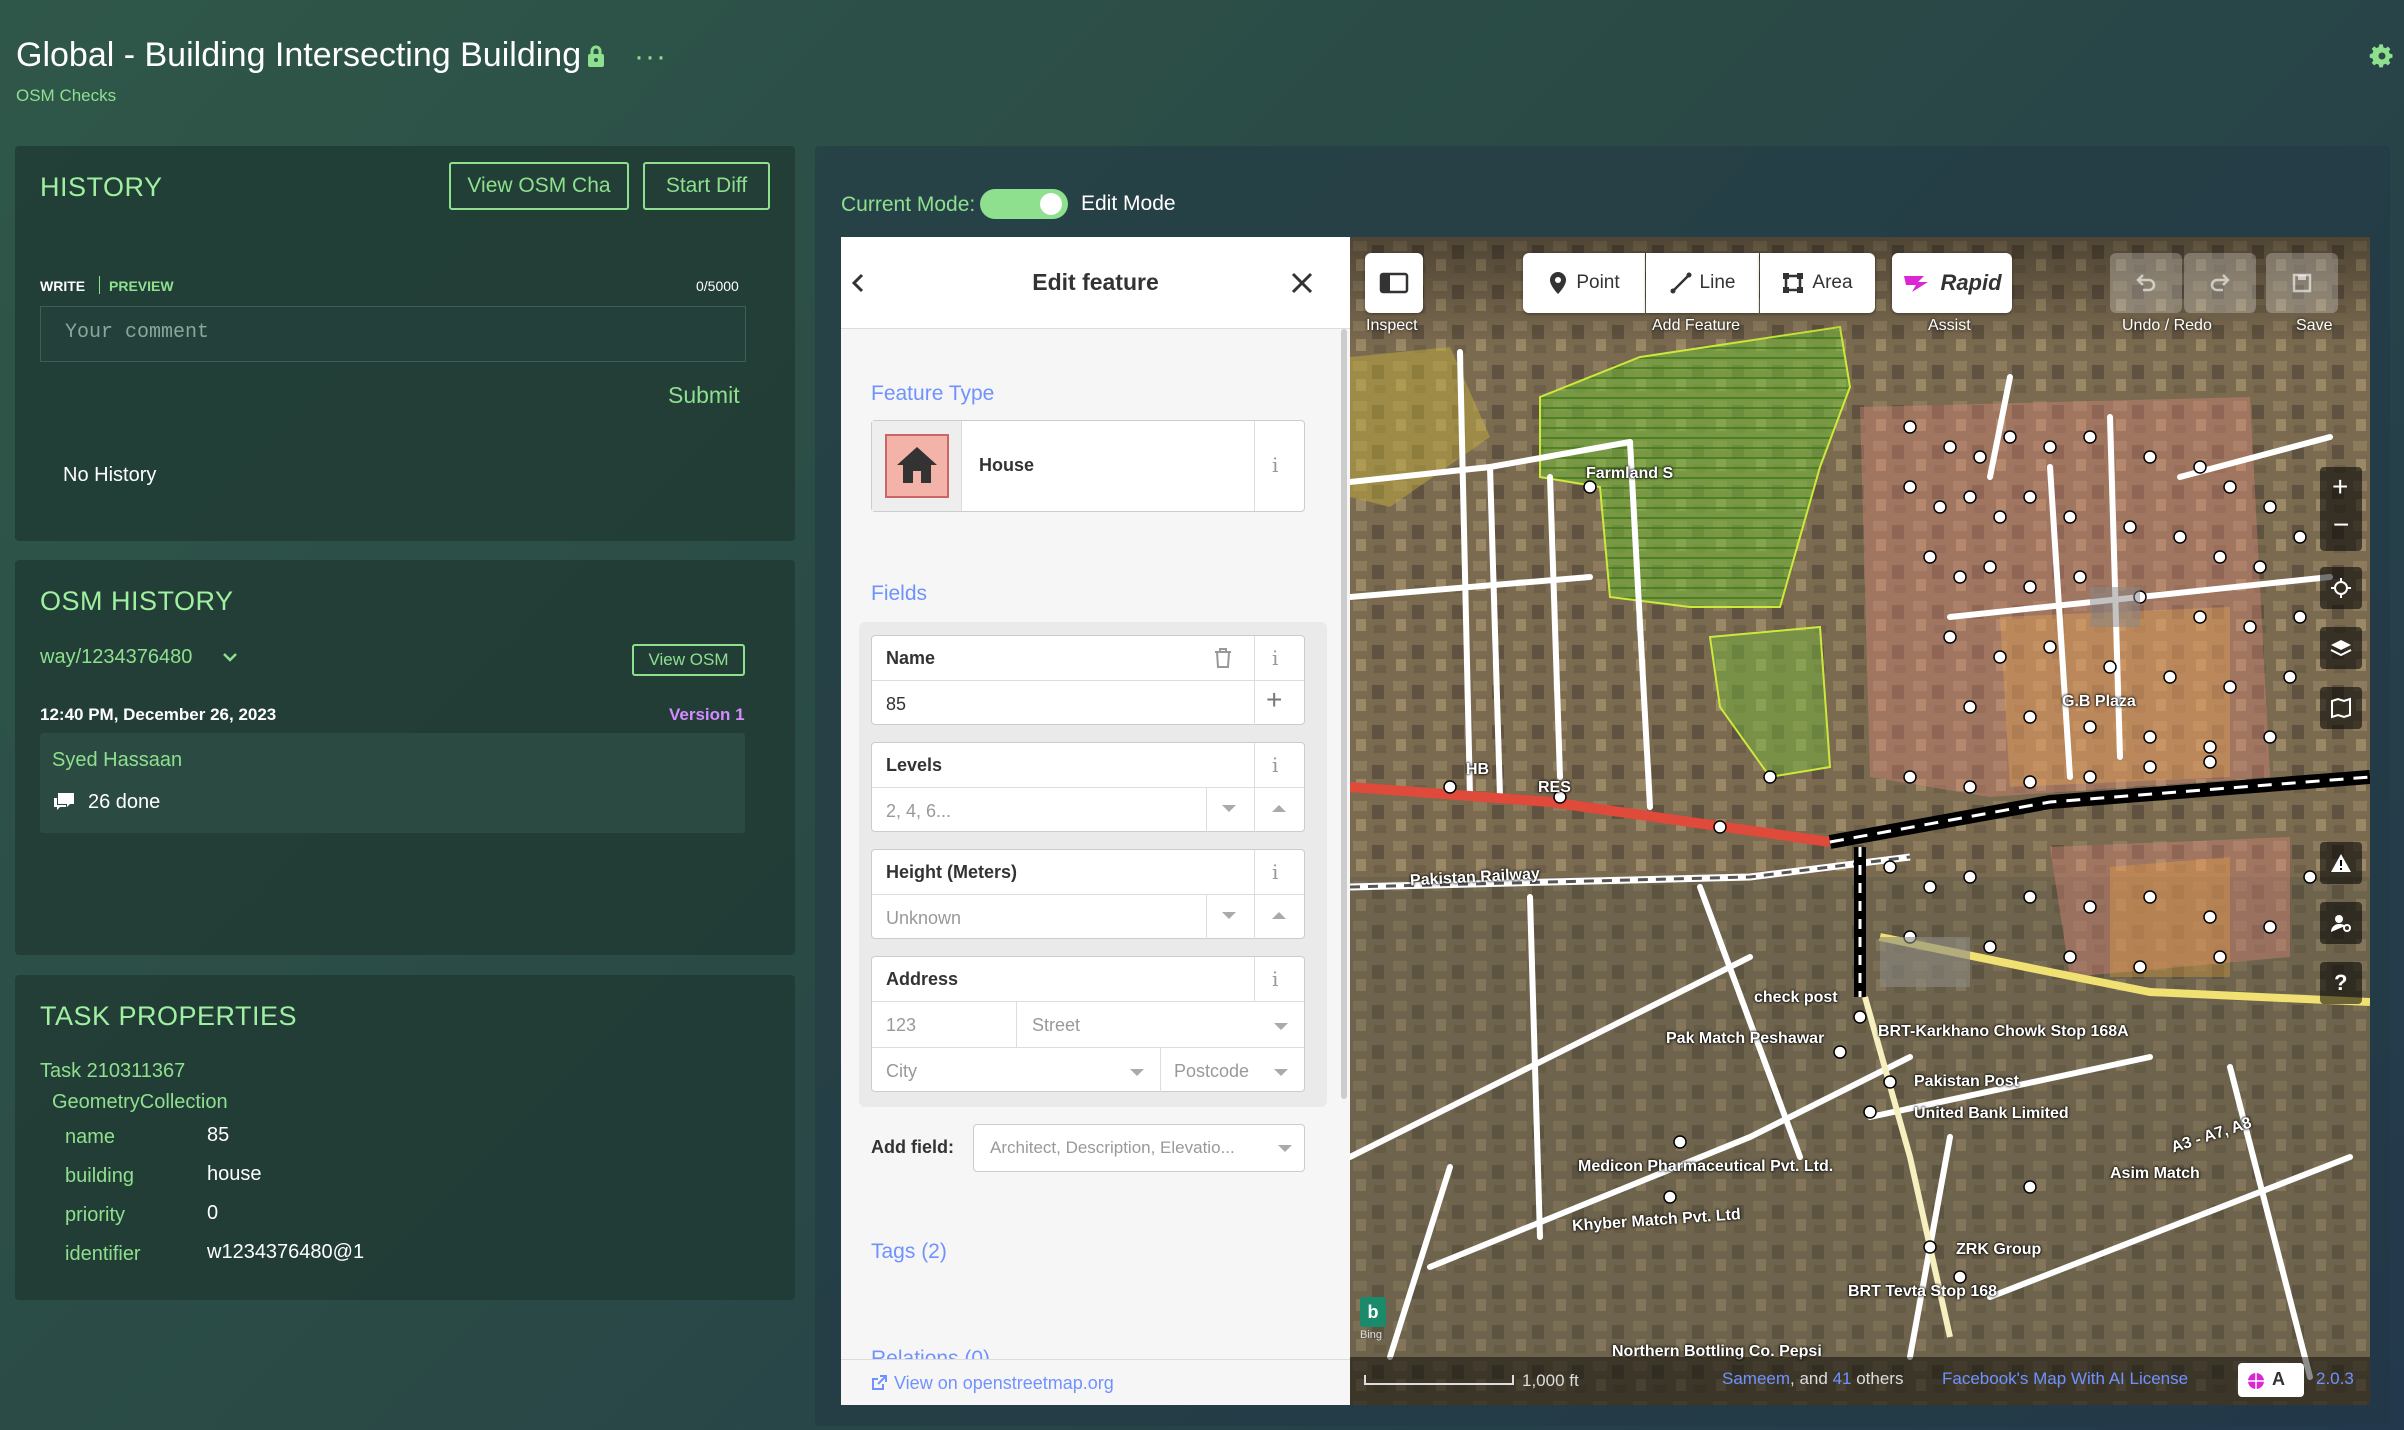 This screenshot has height=1430, width=2404. What do you see at coordinates (923, 918) in the screenshot?
I see `height-input: Unknown` at bounding box center [923, 918].